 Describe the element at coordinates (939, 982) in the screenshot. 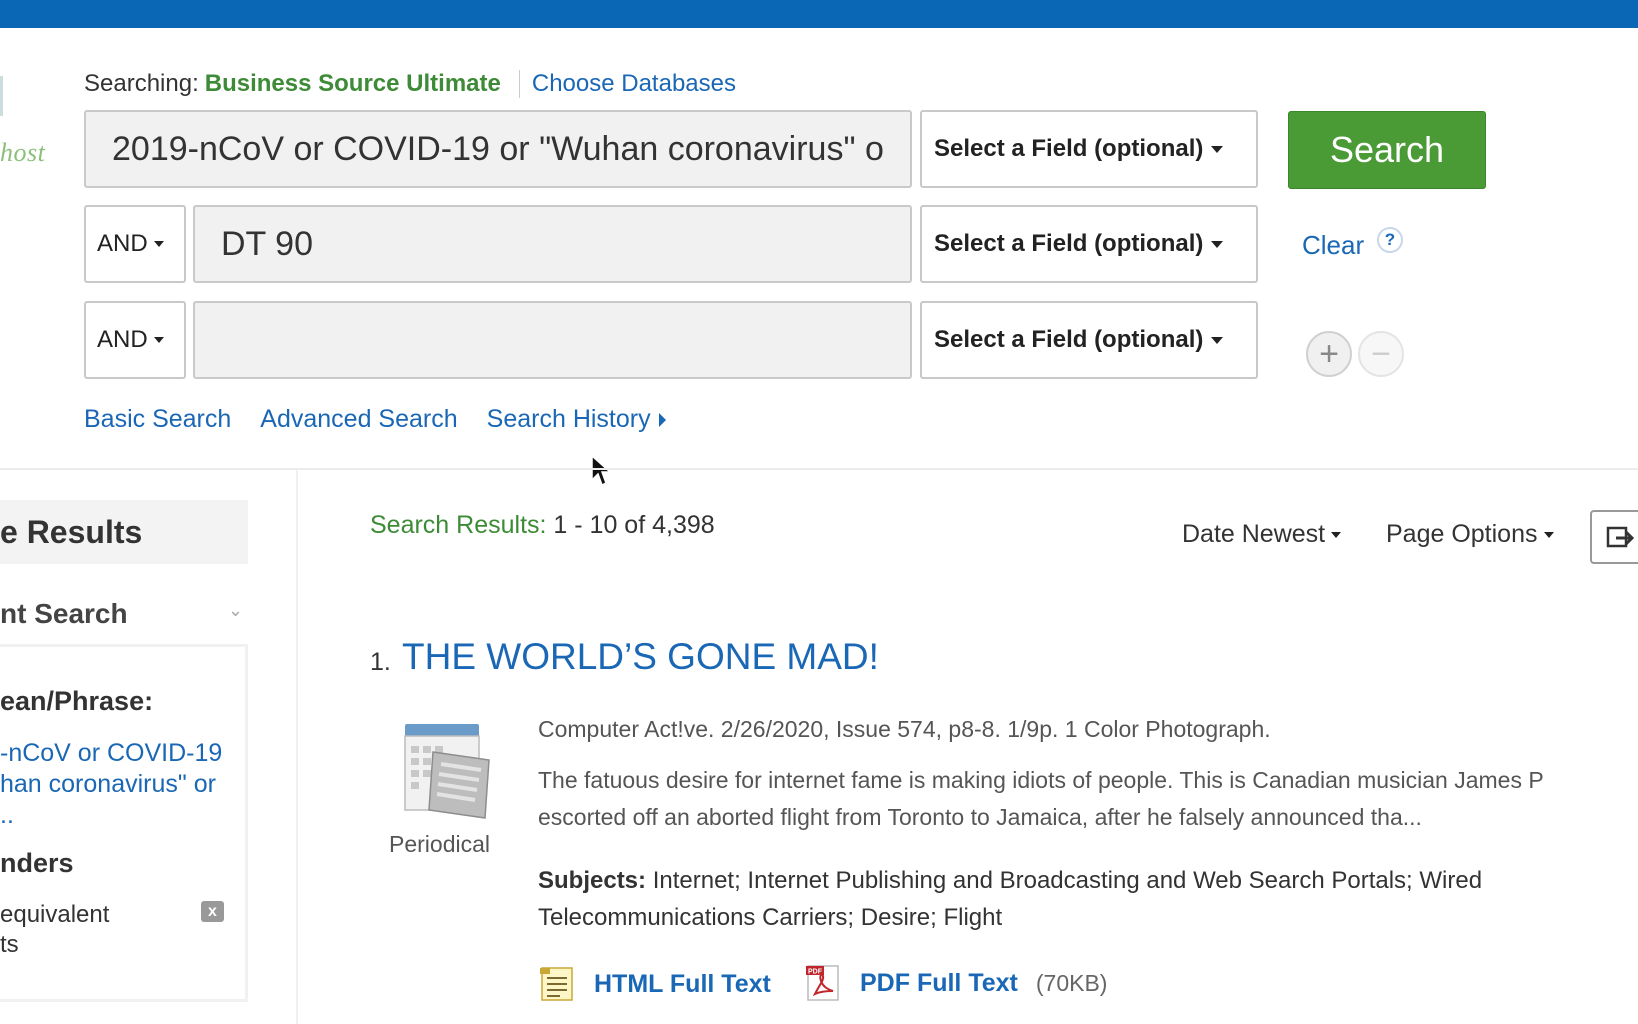

I see `pdf-full-text-label: PDF Full Text` at that location.